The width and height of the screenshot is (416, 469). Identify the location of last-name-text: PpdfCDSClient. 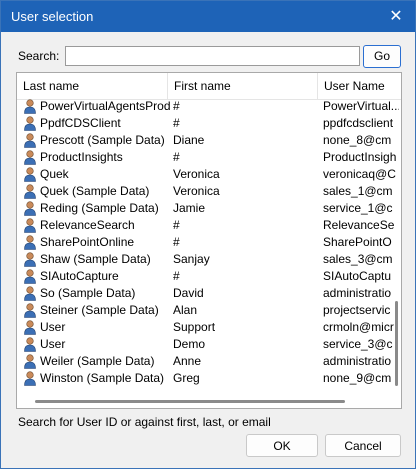
(80, 123).